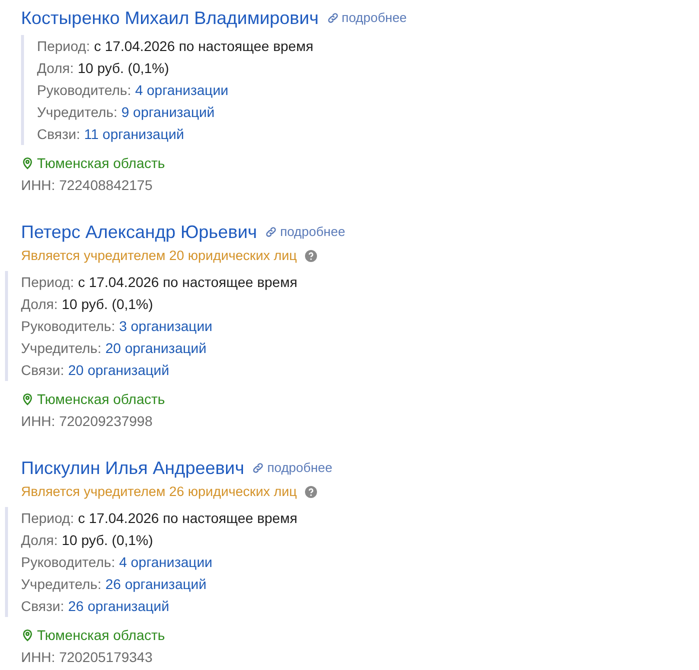 This screenshot has height=670, width=699. I want to click on founder-warning: Является учредителем 20 юридических лиц, so click(159, 255).